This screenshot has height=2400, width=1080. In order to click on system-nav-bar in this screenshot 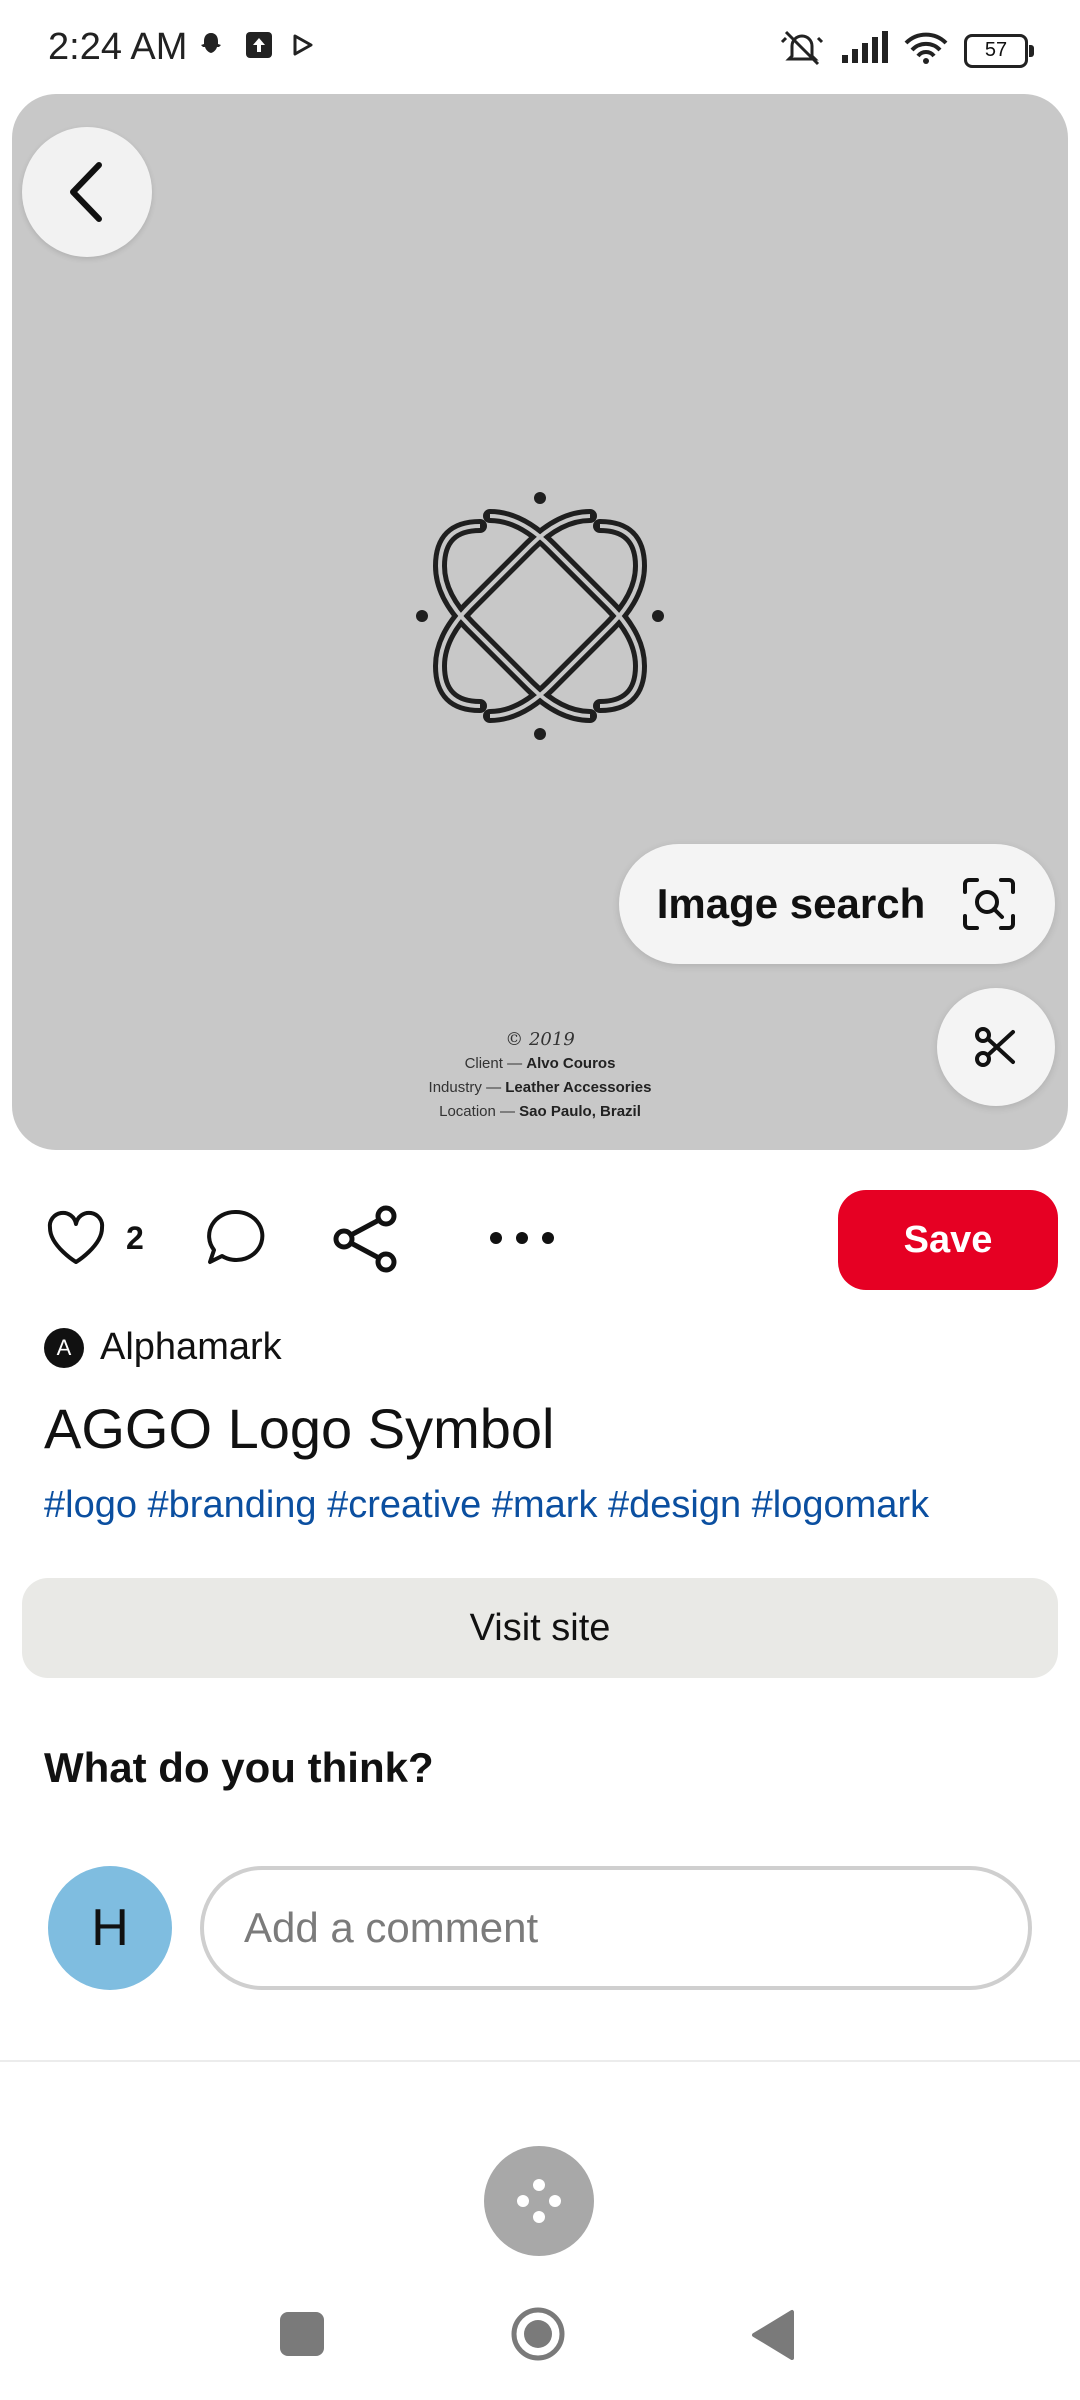, I will do `click(540, 2345)`.